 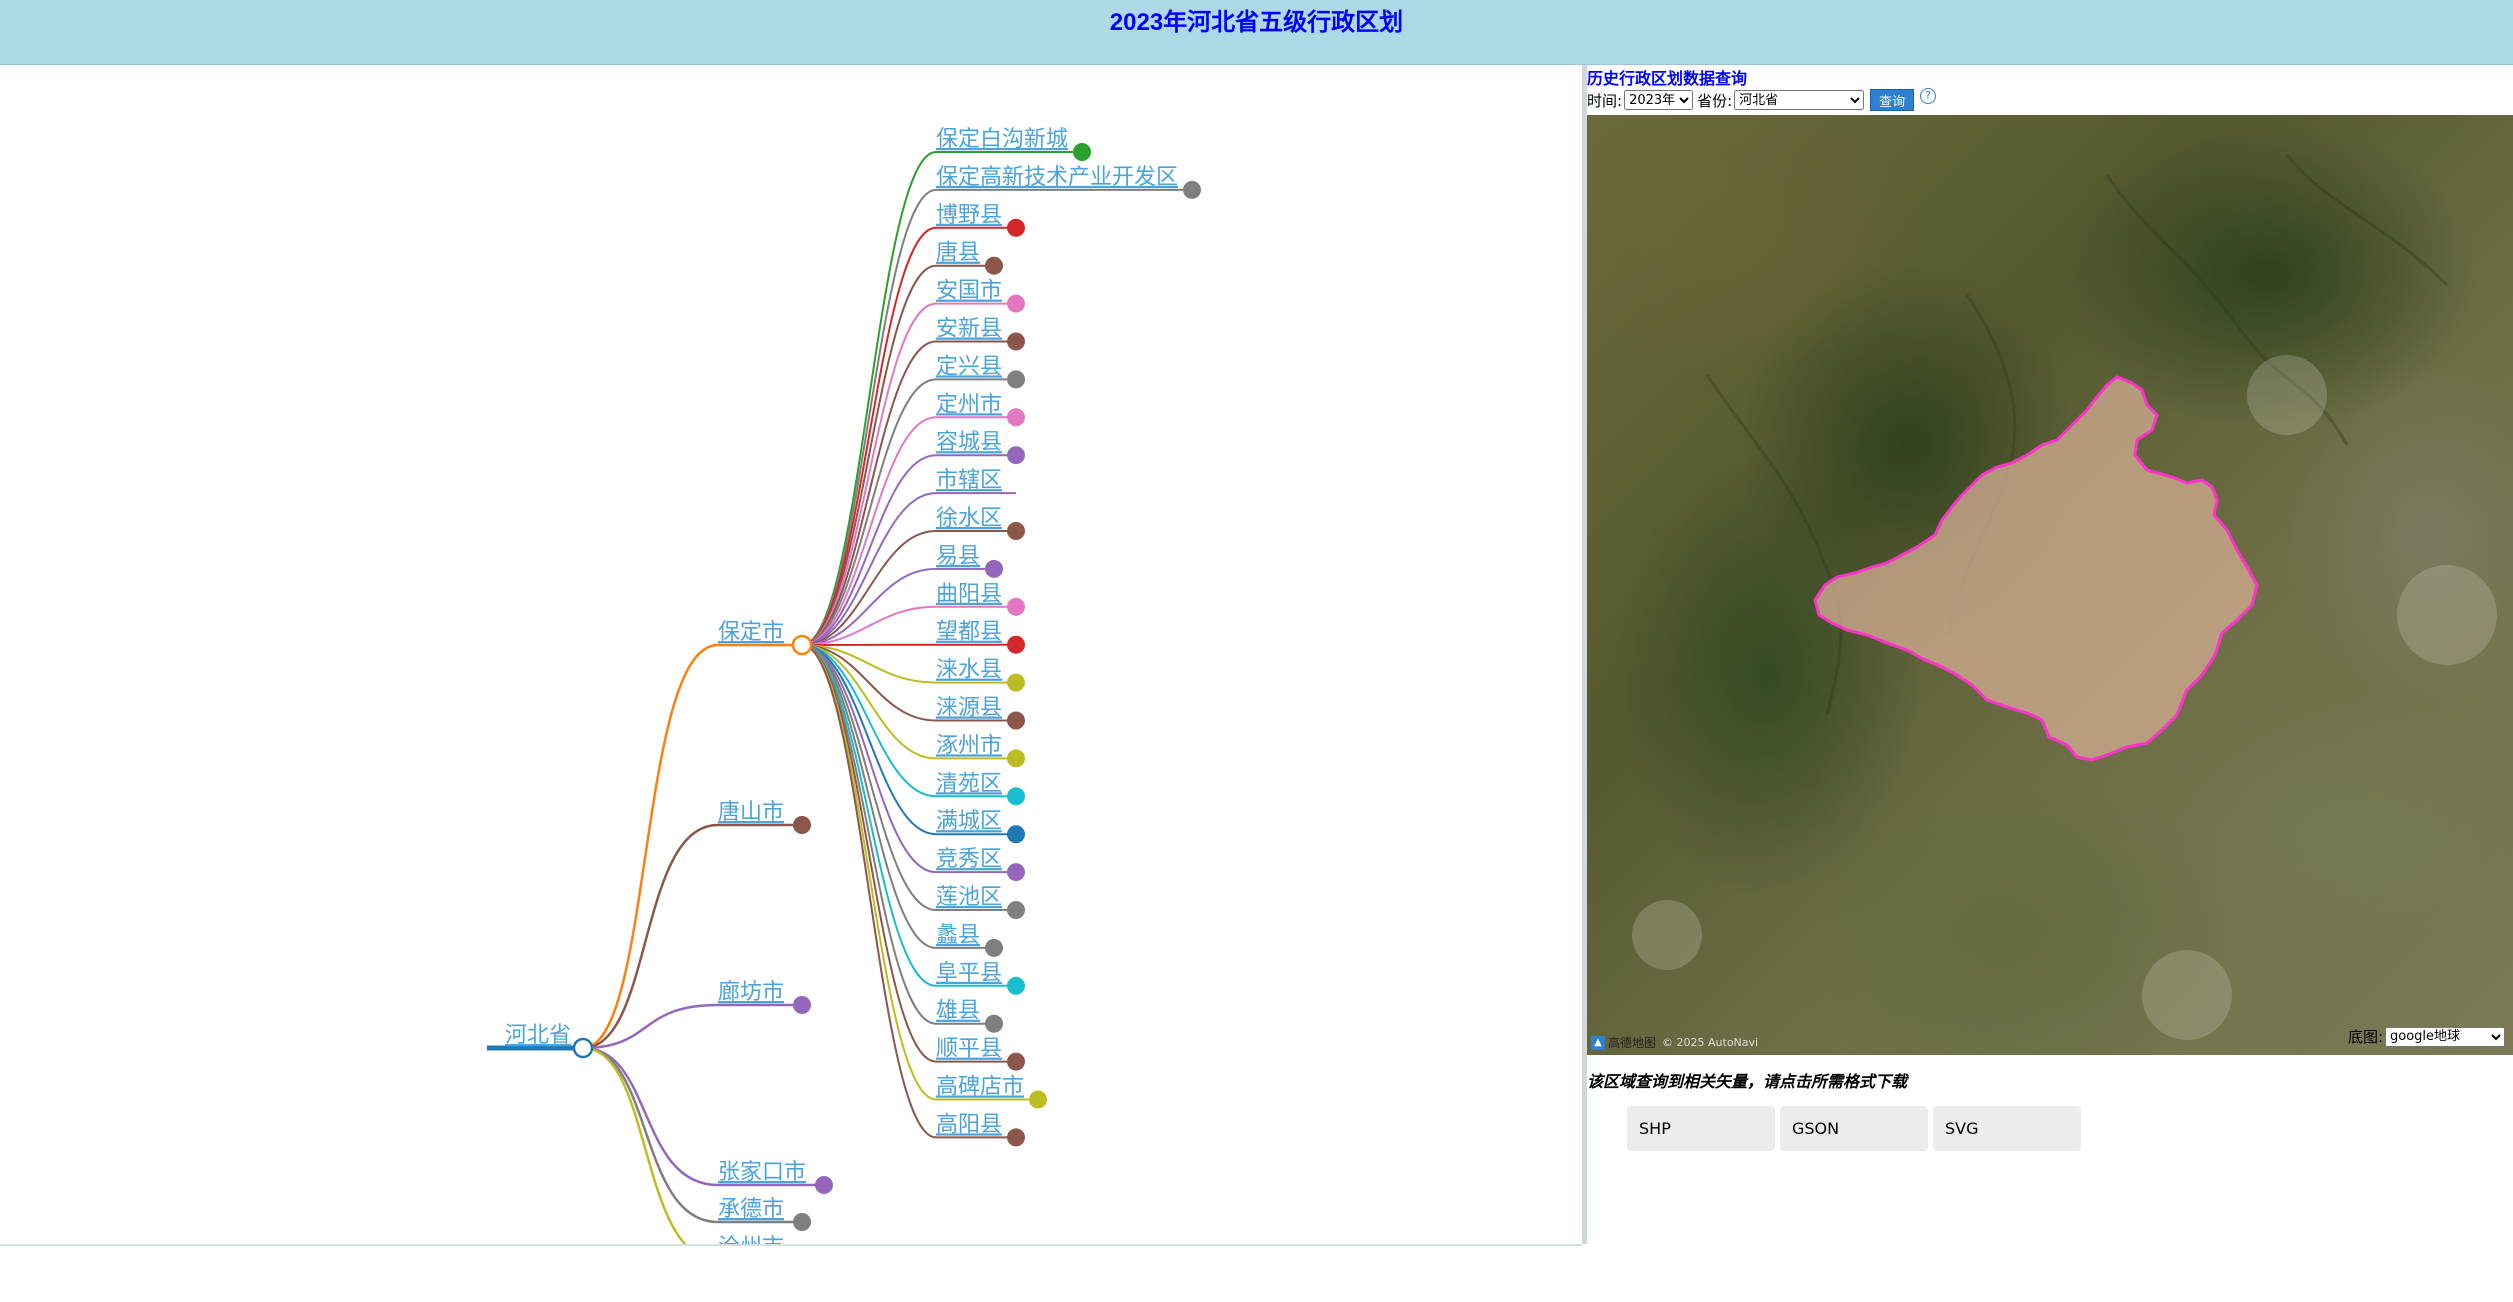 What do you see at coordinates (969, 859) in the screenshot?
I see `tree-node-county-label: 竞秀区` at bounding box center [969, 859].